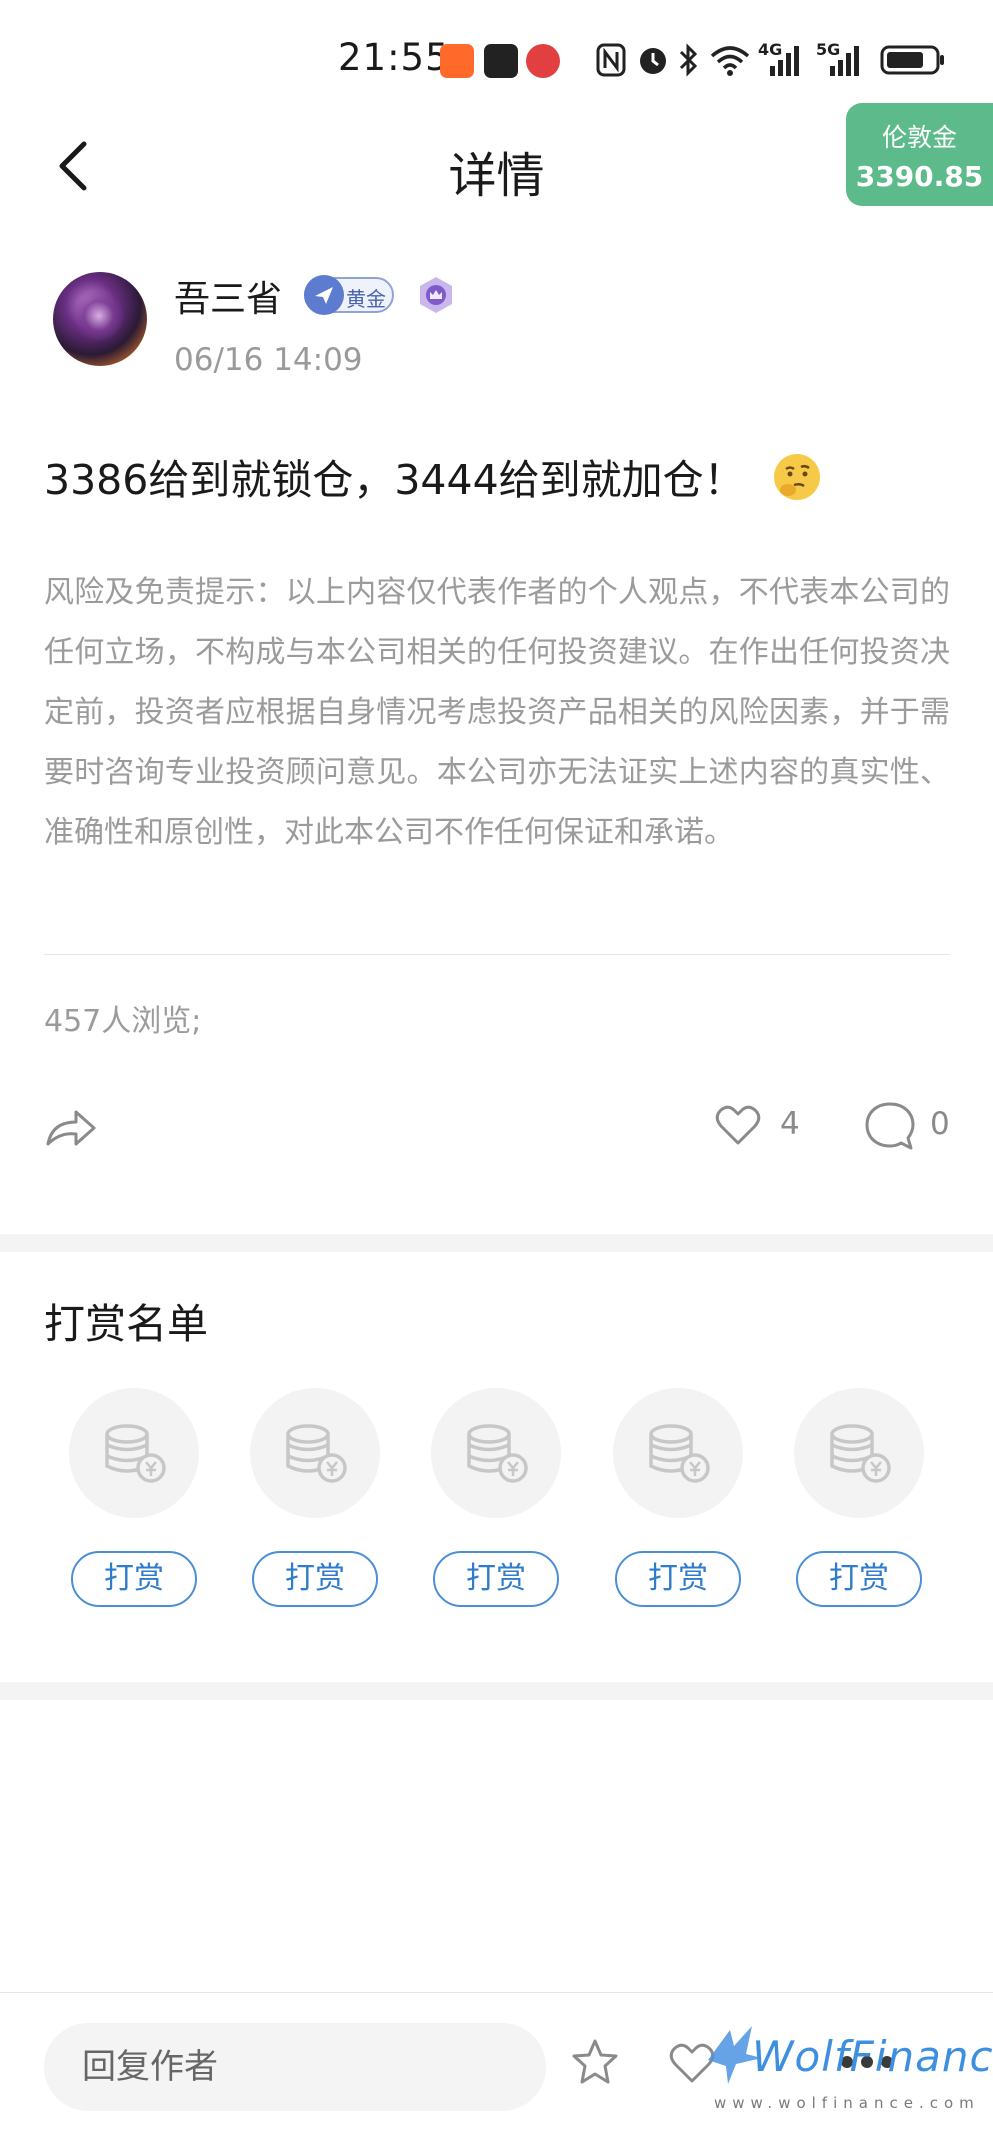  Describe the element at coordinates (595, 2062) in the screenshot. I see `star-icon` at that location.